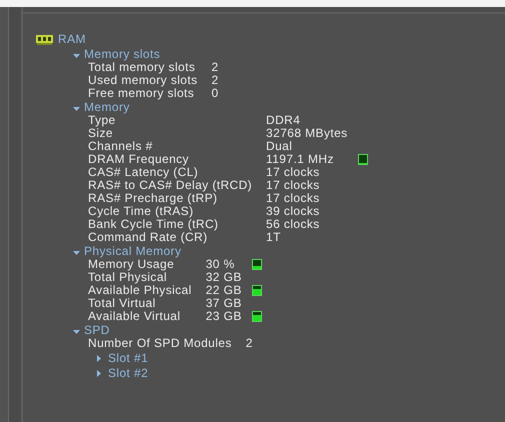 The width and height of the screenshot is (505, 422). Describe the element at coordinates (293, 224) in the screenshot. I see `property-value: 56 clocks` at that location.